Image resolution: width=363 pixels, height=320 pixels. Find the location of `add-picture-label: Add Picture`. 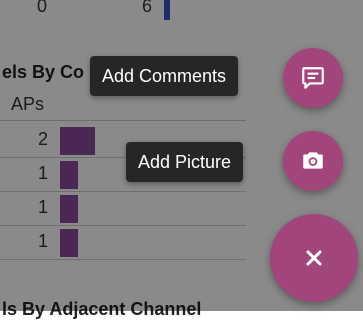

add-picture-label: Add Picture is located at coordinates (185, 162).